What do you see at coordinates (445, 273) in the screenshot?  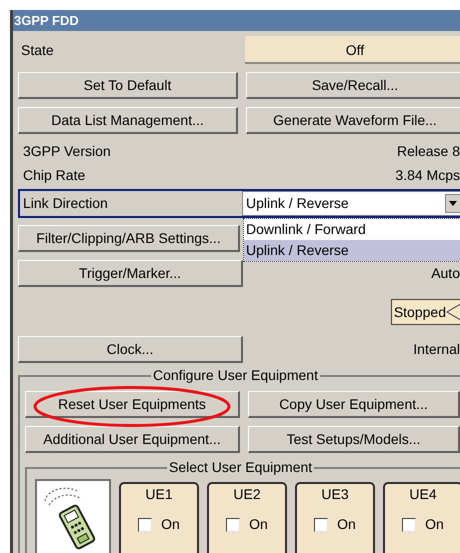 I see `field-value: Auto` at bounding box center [445, 273].